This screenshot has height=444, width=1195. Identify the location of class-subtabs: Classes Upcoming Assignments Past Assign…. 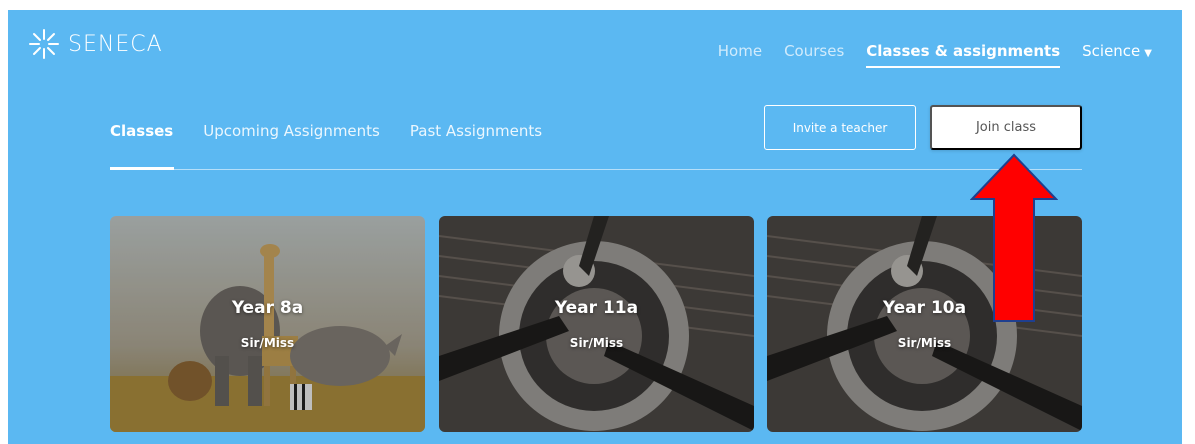
(326, 131).